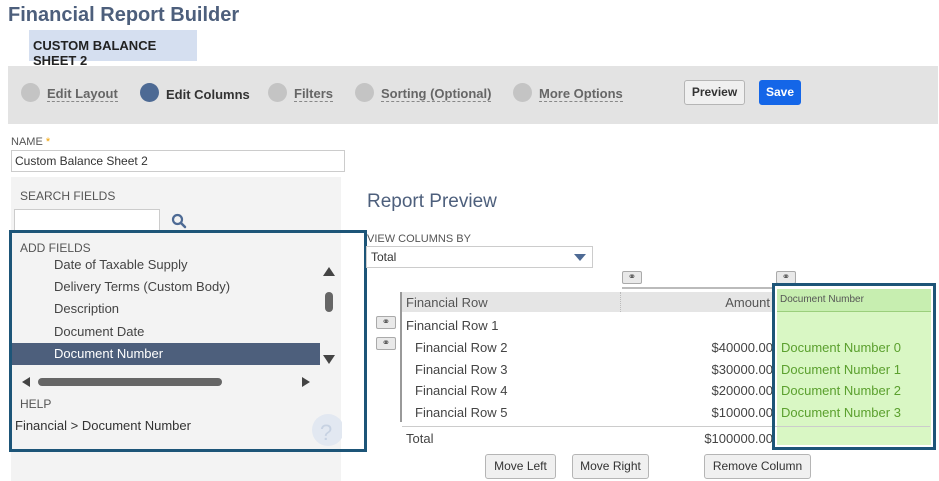 This screenshot has height=481, width=939. Describe the element at coordinates (697, 288) in the screenshot. I see `amount-column-bar` at that location.